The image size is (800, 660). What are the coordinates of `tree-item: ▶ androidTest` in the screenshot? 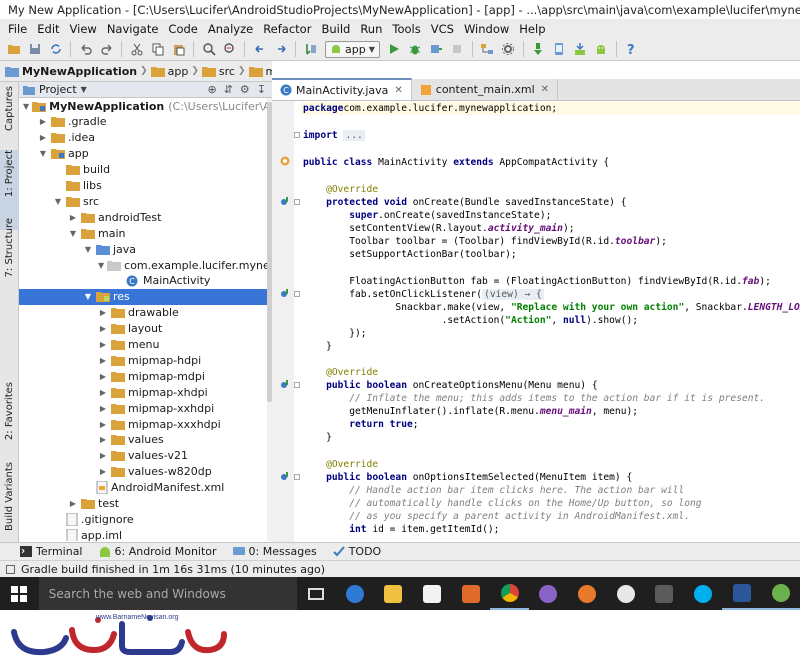 It's located at (143, 217).